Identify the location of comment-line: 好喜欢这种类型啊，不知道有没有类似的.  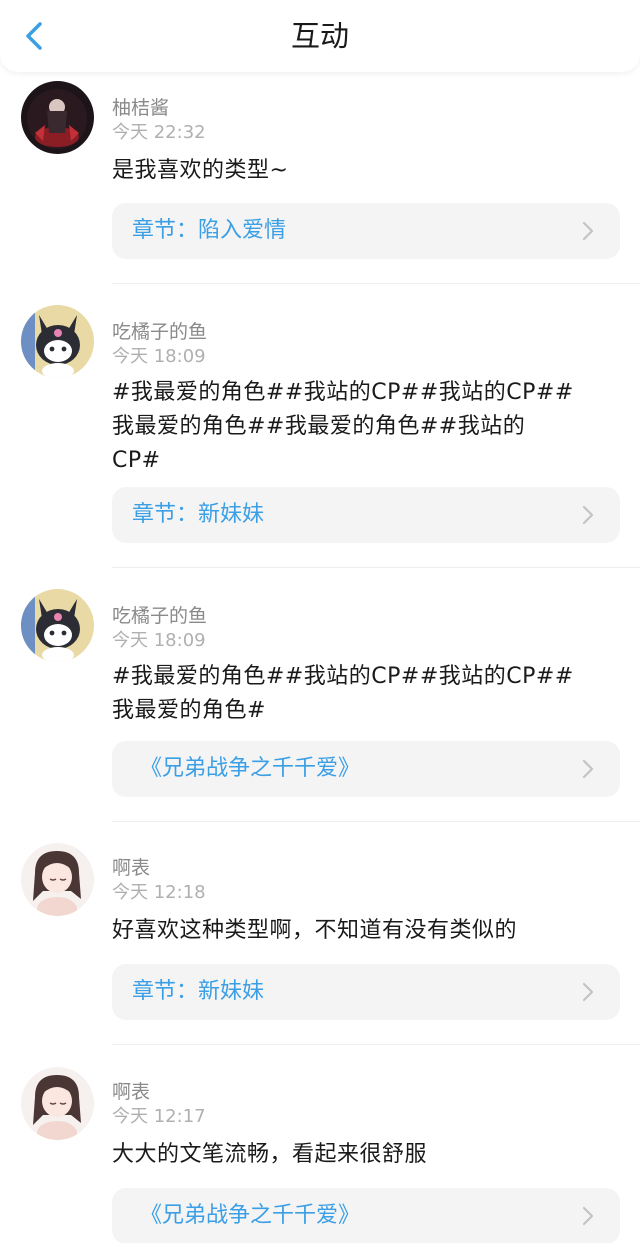
(315, 930).